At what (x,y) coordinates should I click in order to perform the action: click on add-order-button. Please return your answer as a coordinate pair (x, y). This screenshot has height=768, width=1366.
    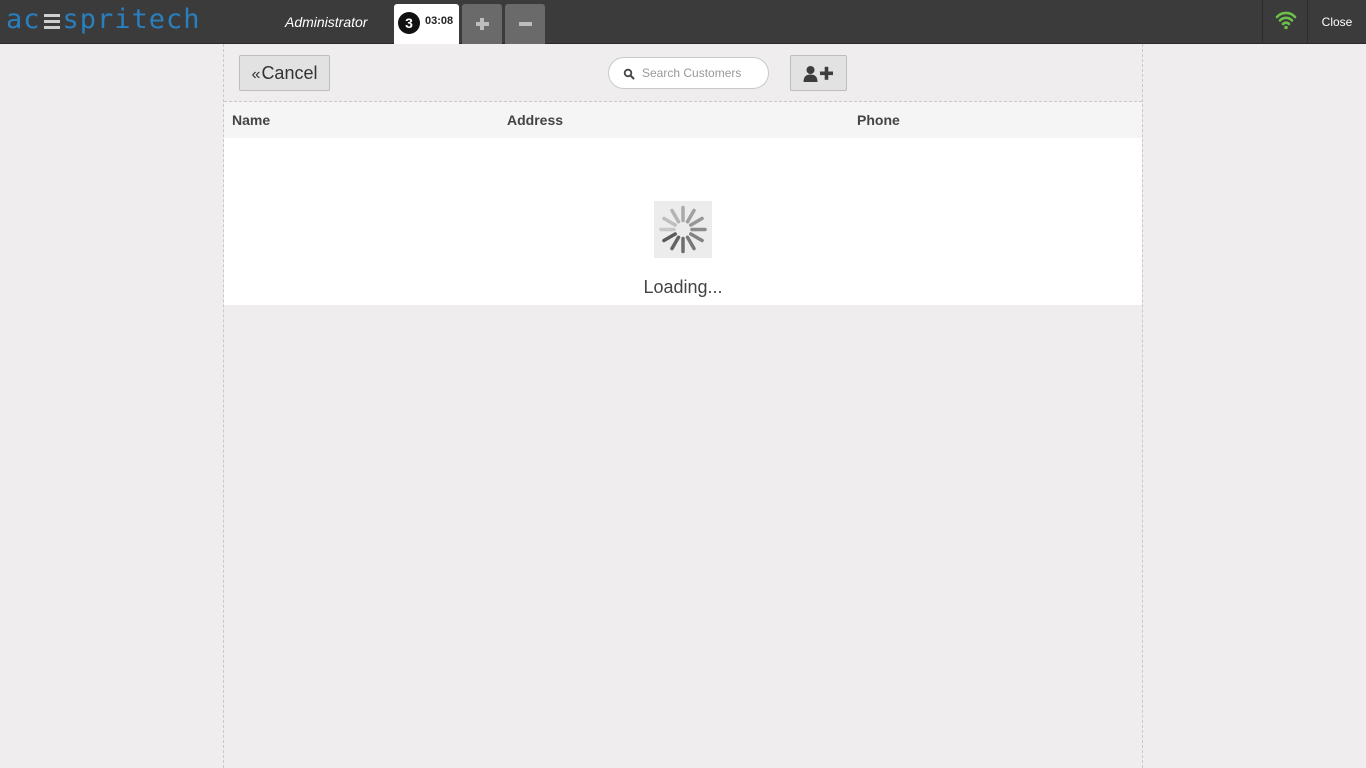
    Looking at the image, I should click on (482, 24).